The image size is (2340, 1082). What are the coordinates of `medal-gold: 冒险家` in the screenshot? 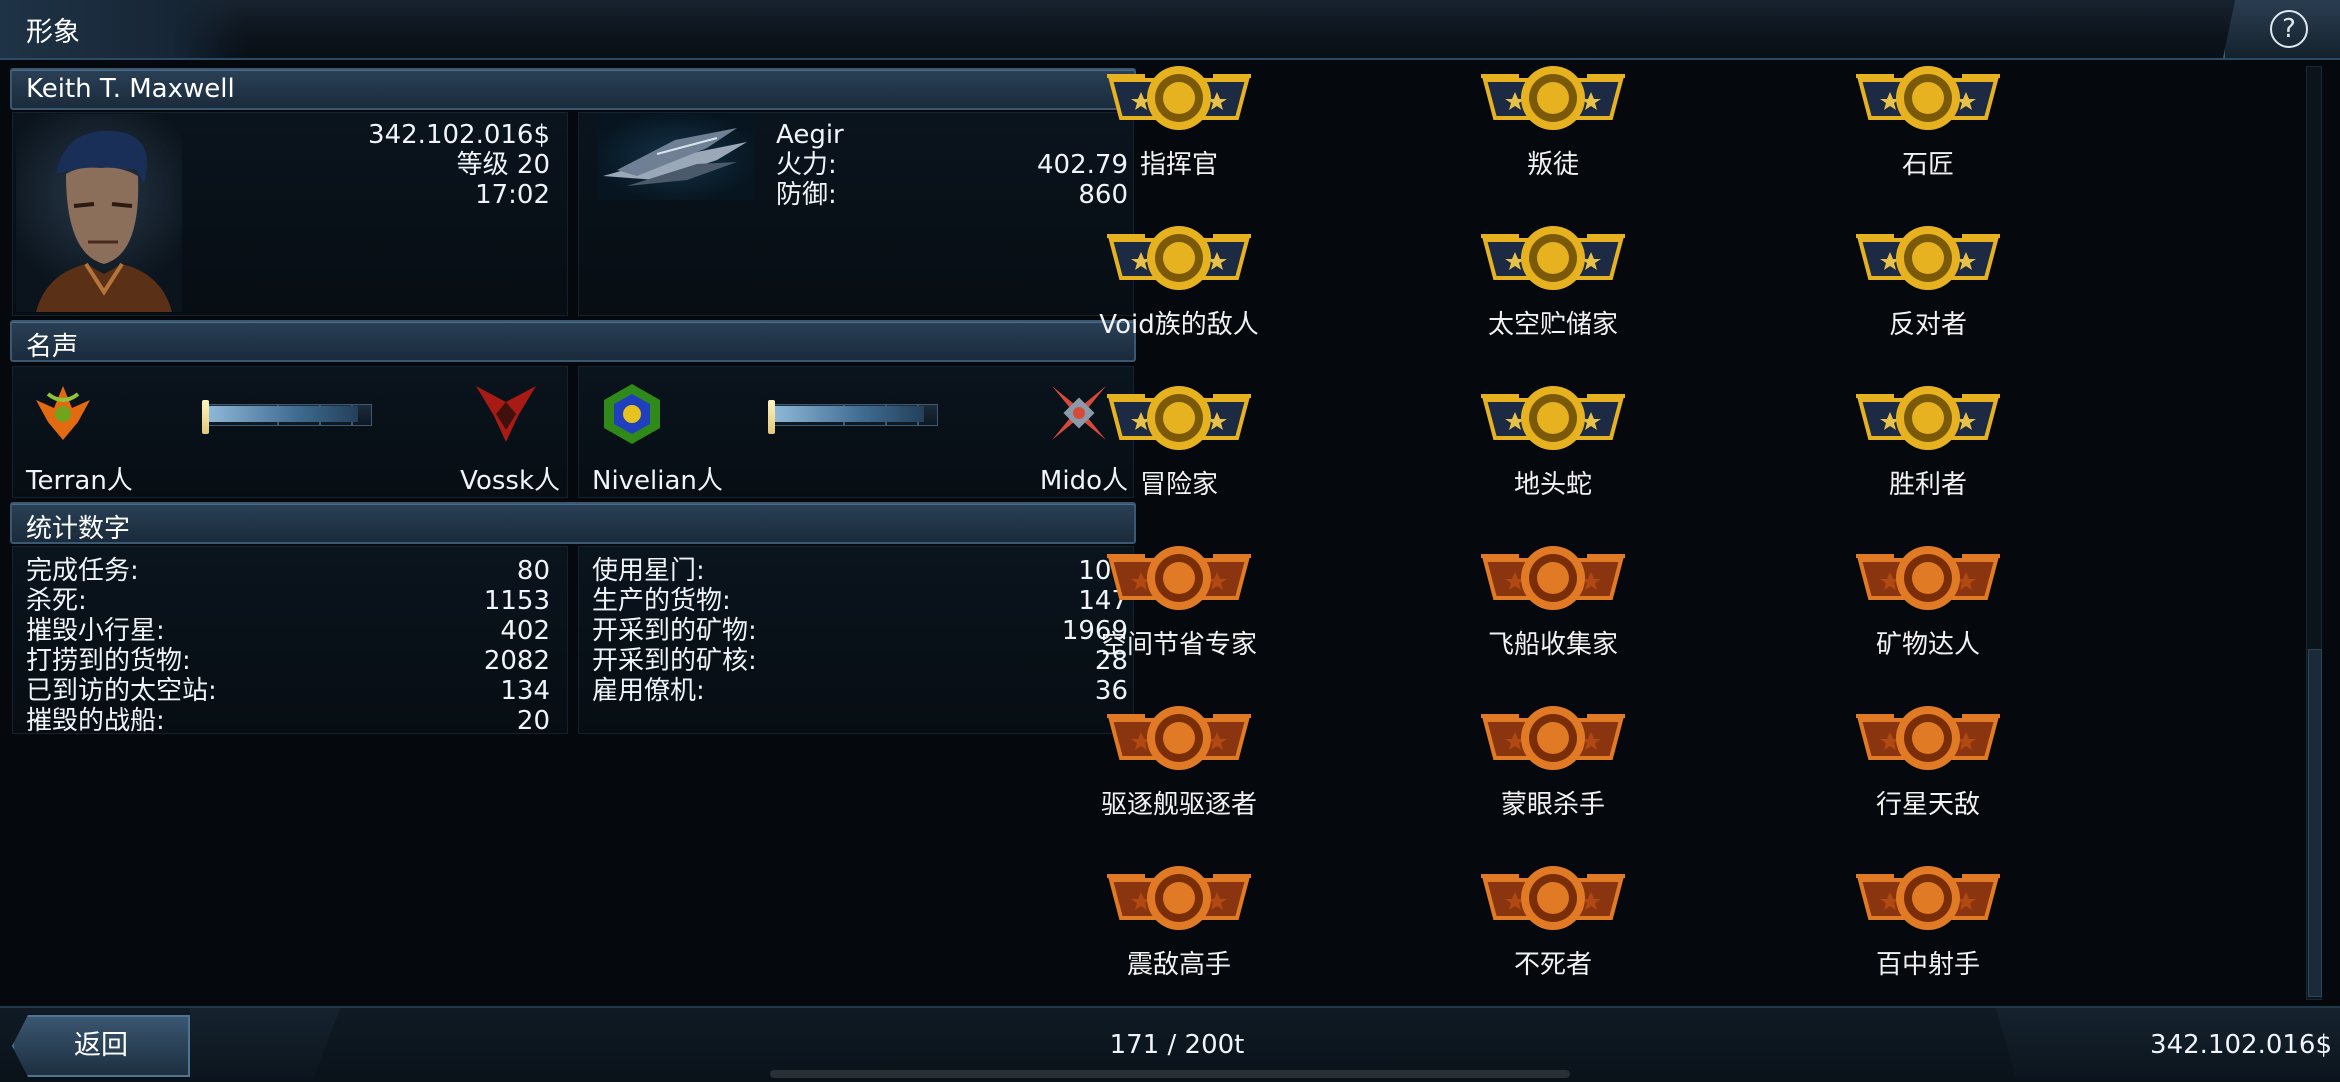 It's located at (1179, 457).